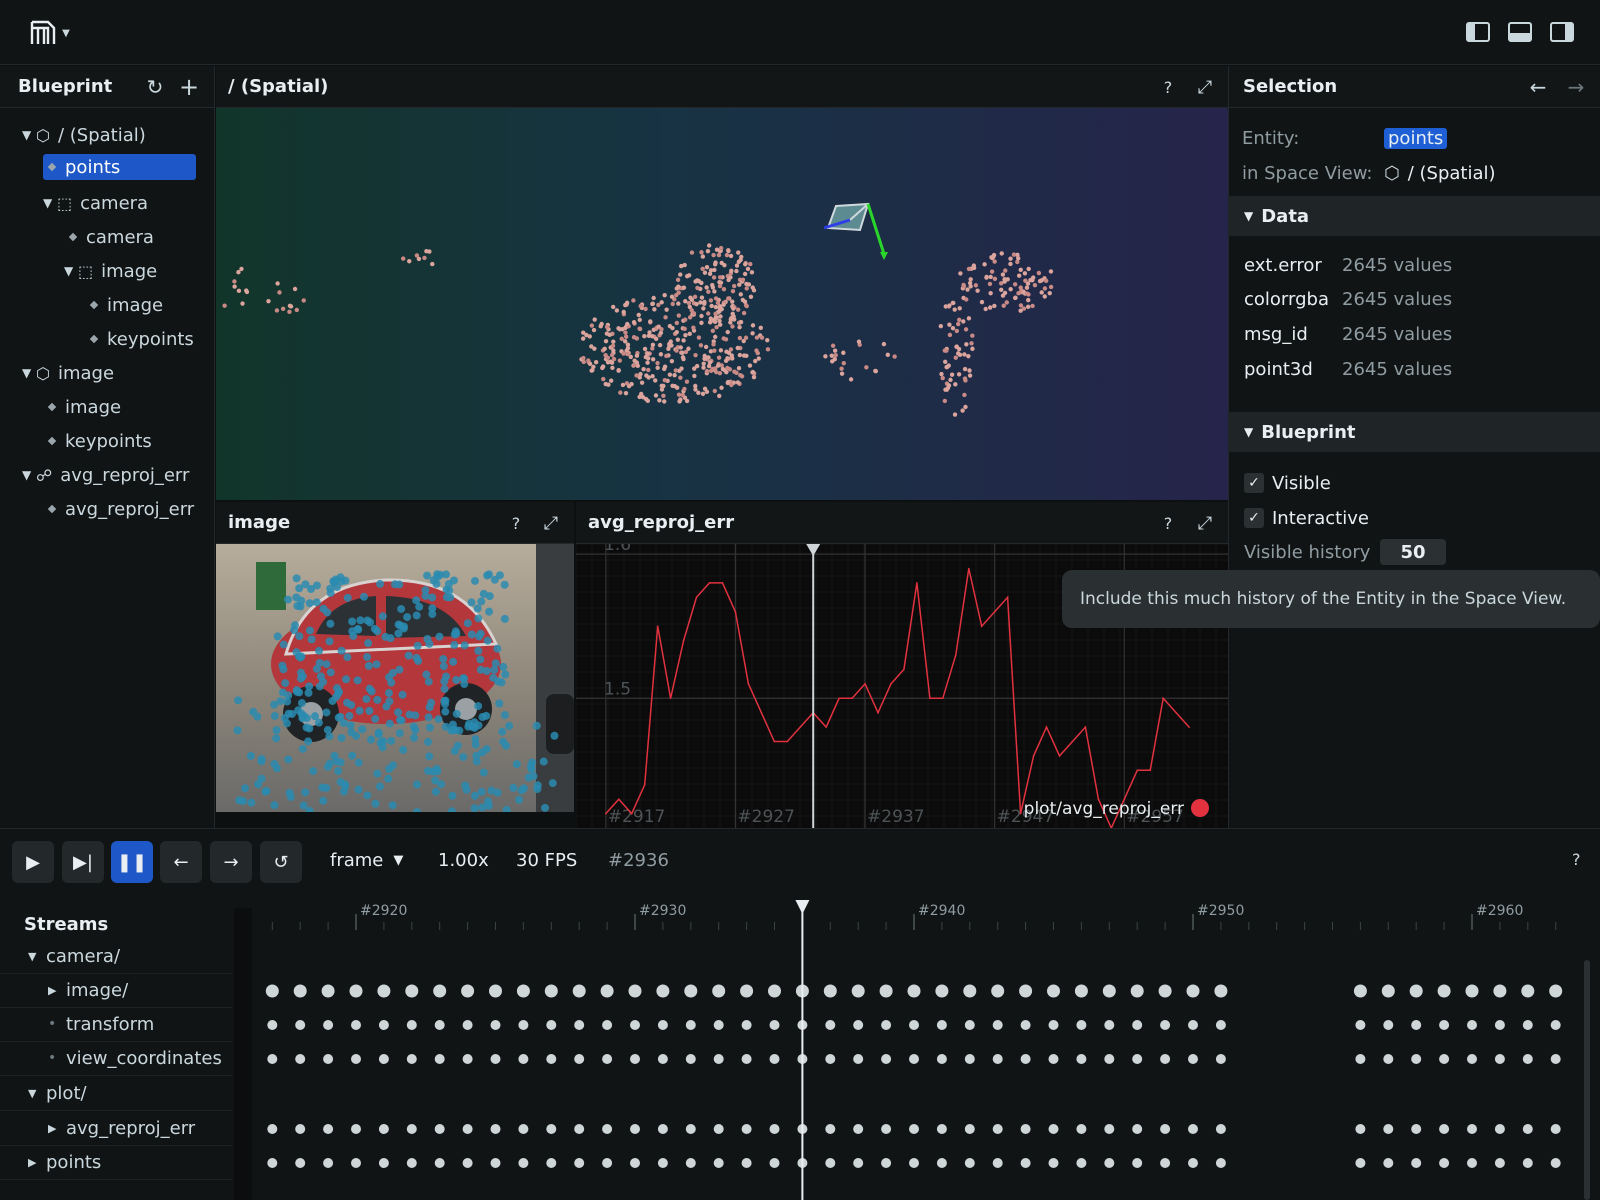  What do you see at coordinates (66, 924) in the screenshot?
I see `streams-title: Streams` at bounding box center [66, 924].